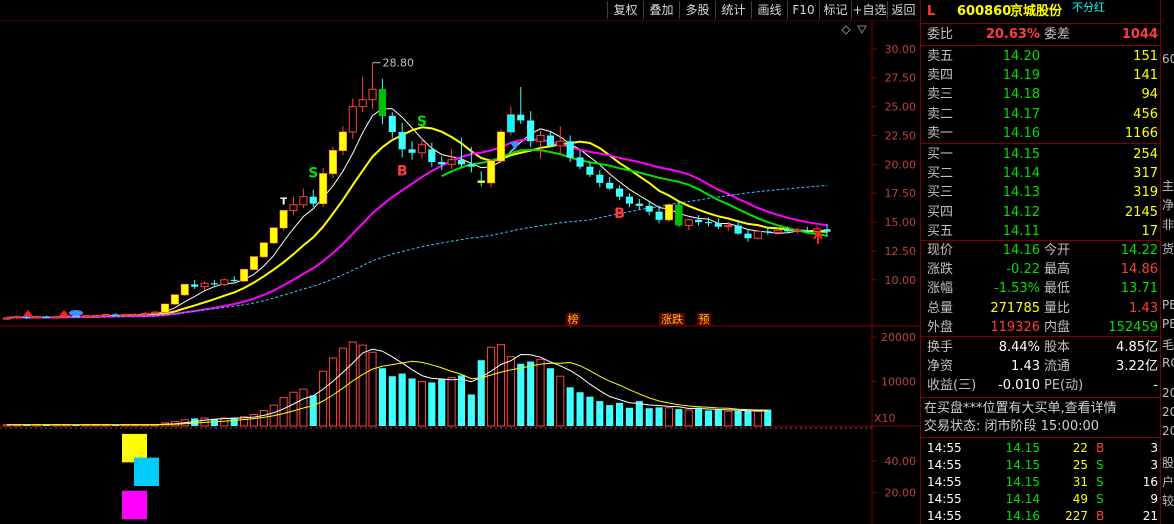  I want to click on side-info-strip: 60 主净非货 PE PE 毛 RO 20 20 20 股户较, so click(1167, 262).